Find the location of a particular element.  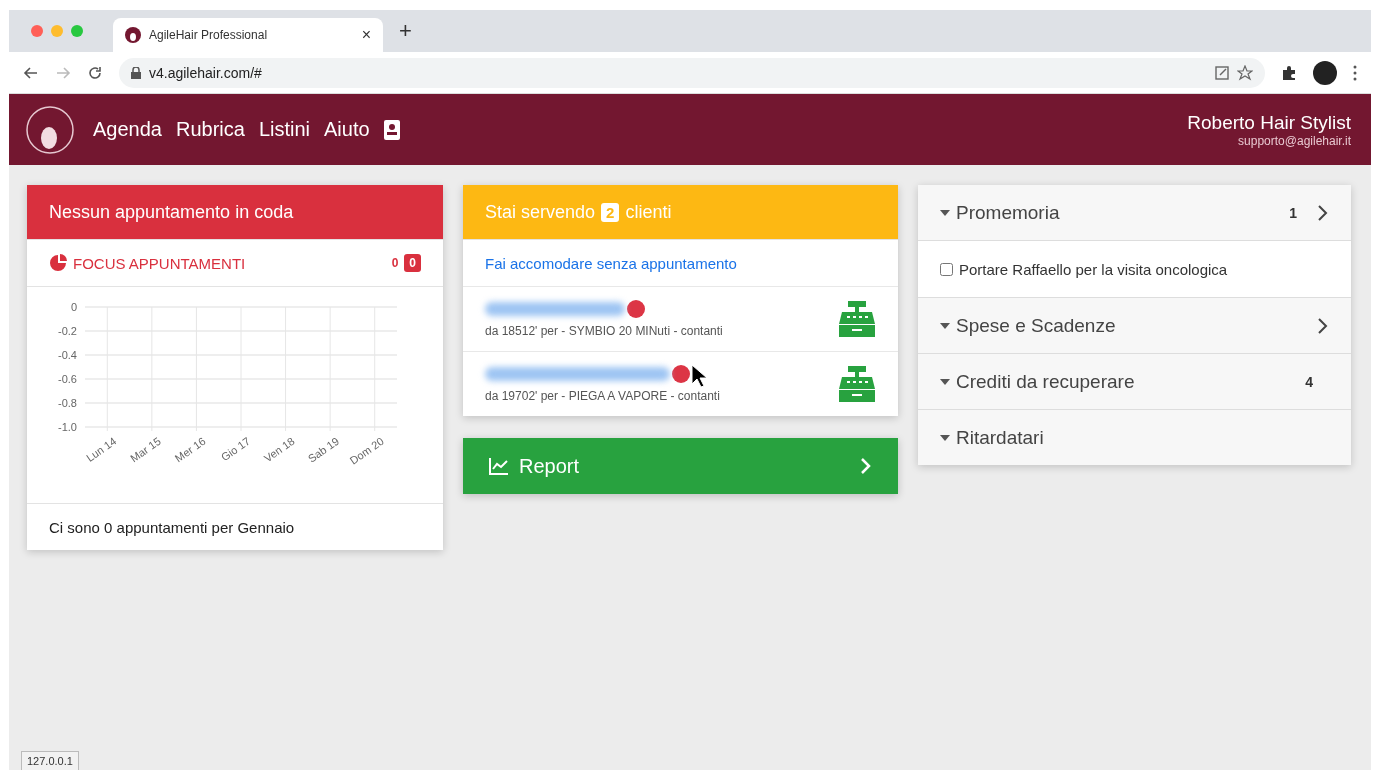

address-field: v4.agilehair.com/# is located at coordinates (692, 72).